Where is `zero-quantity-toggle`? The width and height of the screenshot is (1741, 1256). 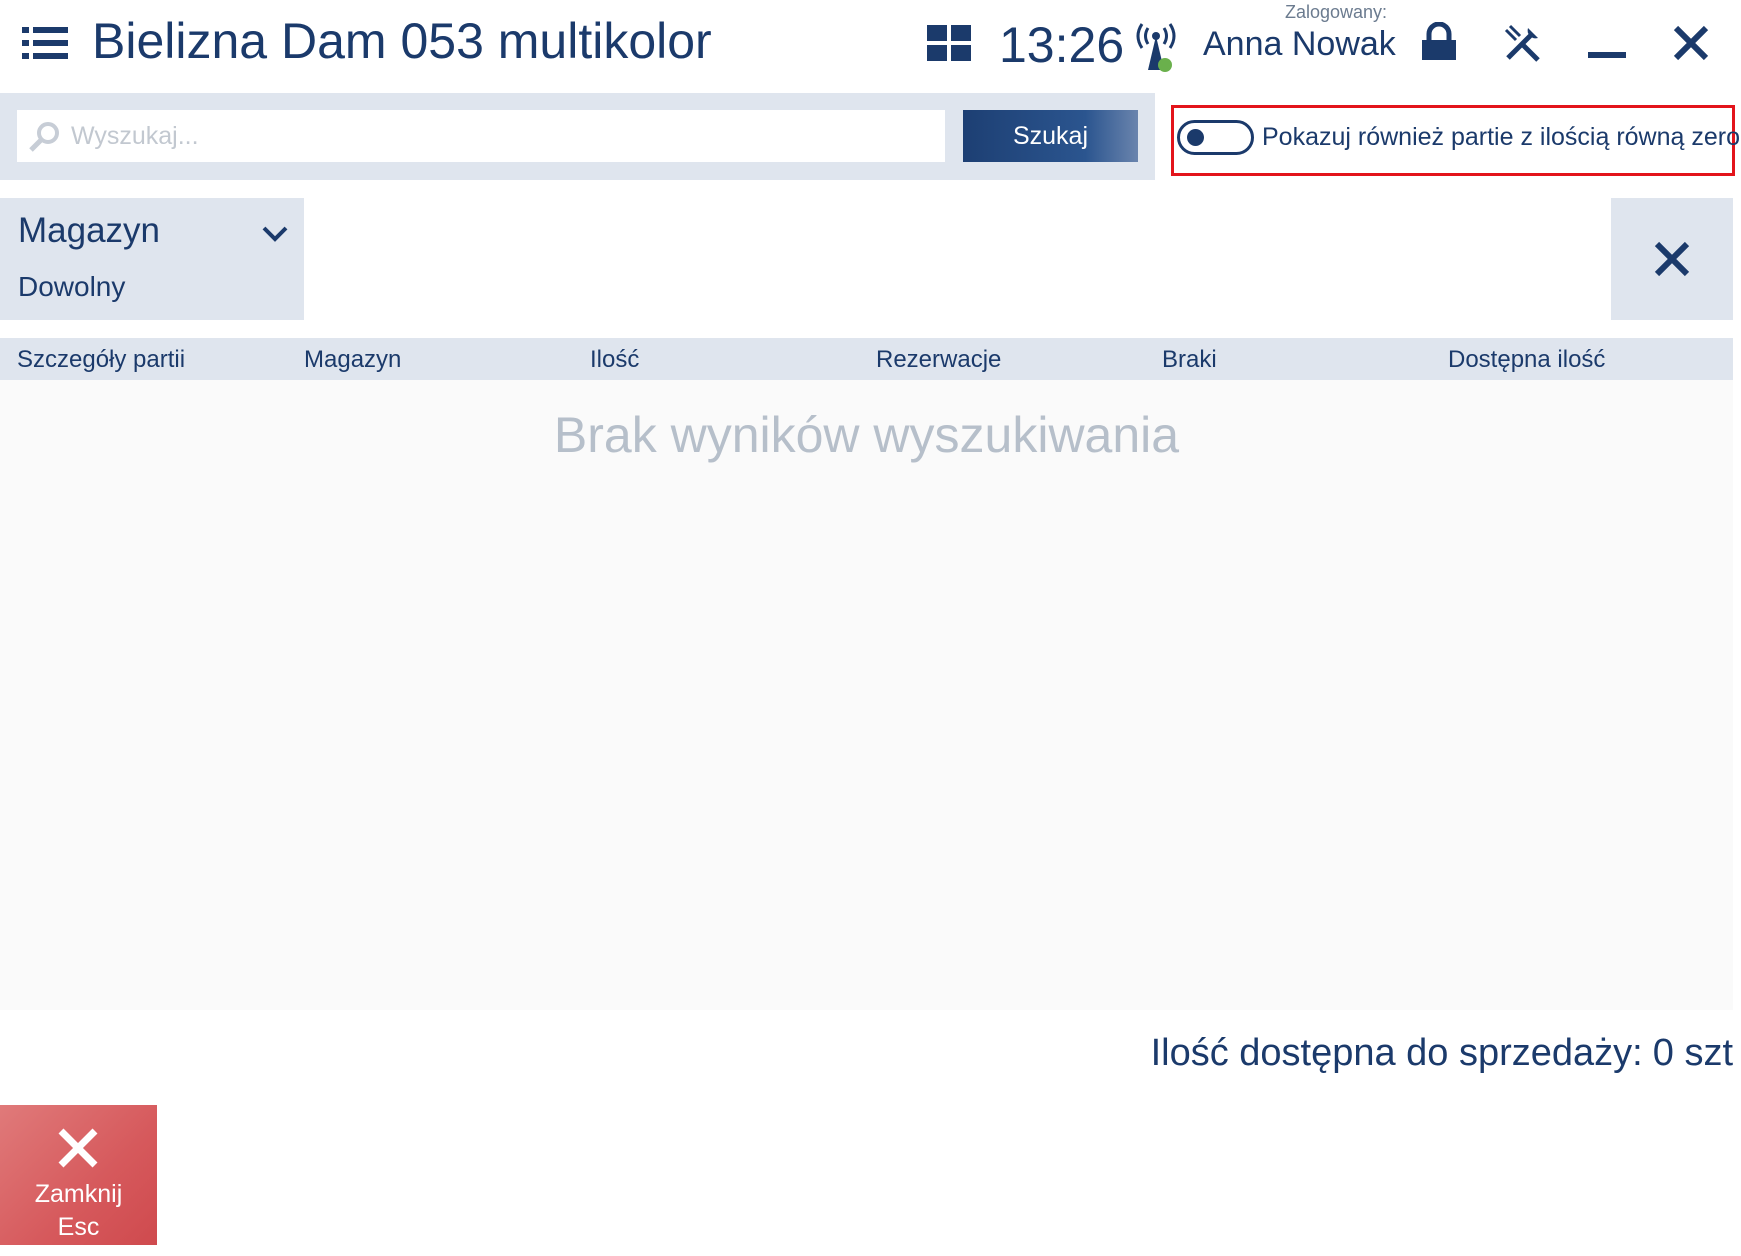
zero-quantity-toggle is located at coordinates (1215, 137).